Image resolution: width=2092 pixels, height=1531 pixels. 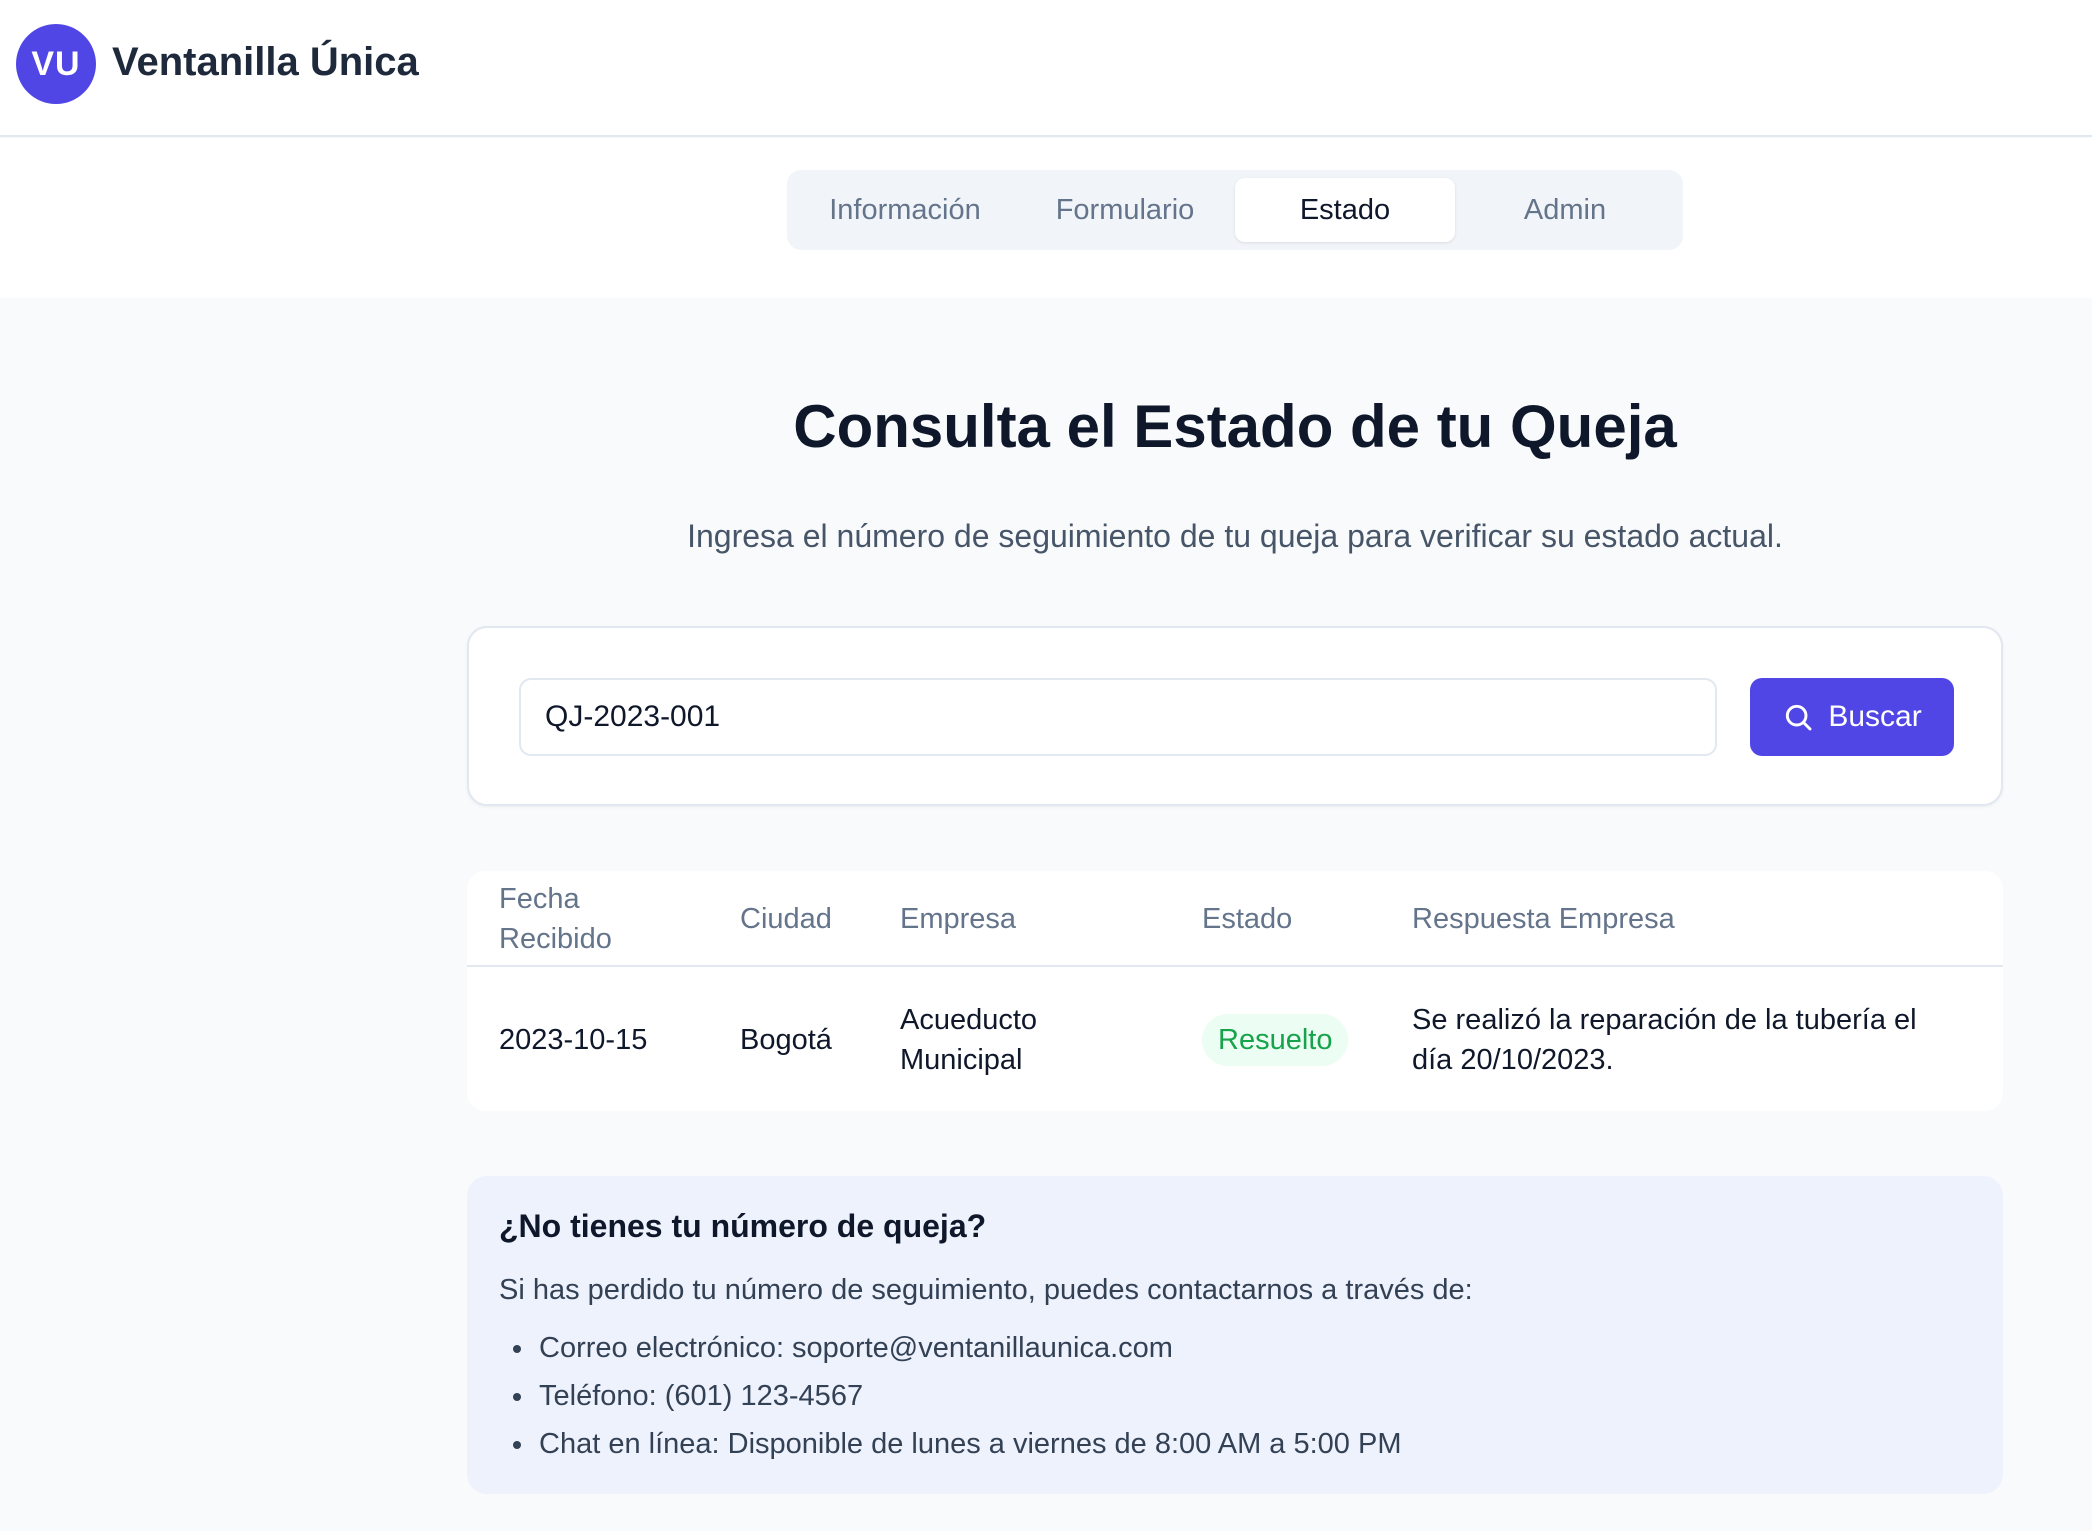 I want to click on search-icon, so click(x=1799, y=717).